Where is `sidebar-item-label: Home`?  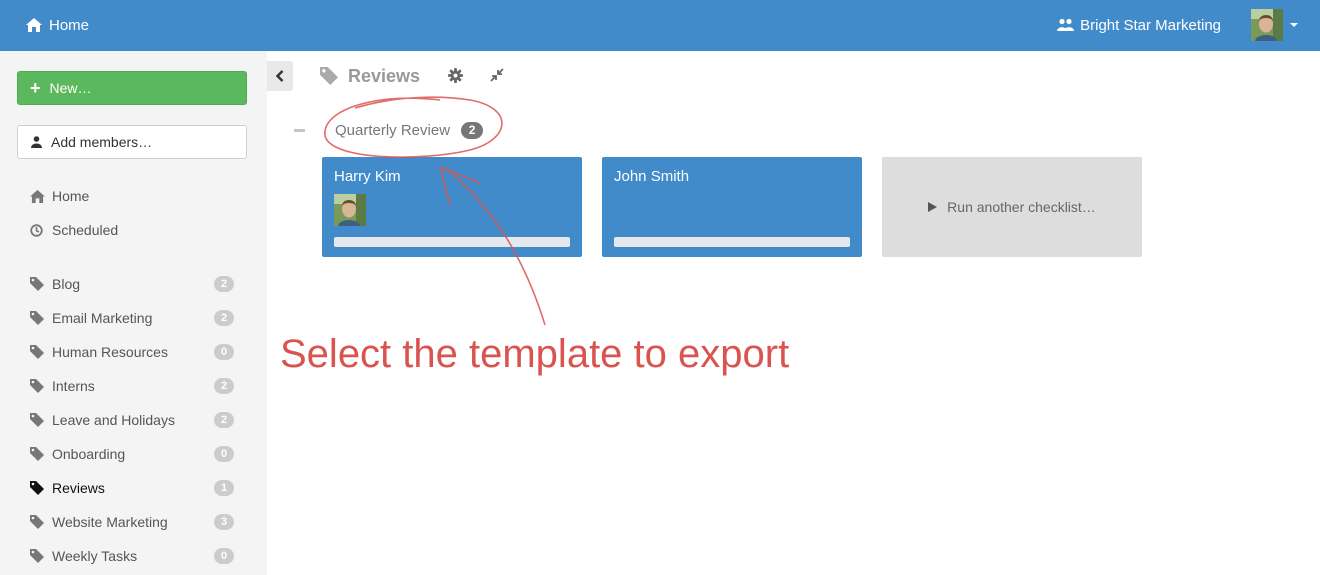 sidebar-item-label: Home is located at coordinates (71, 196).